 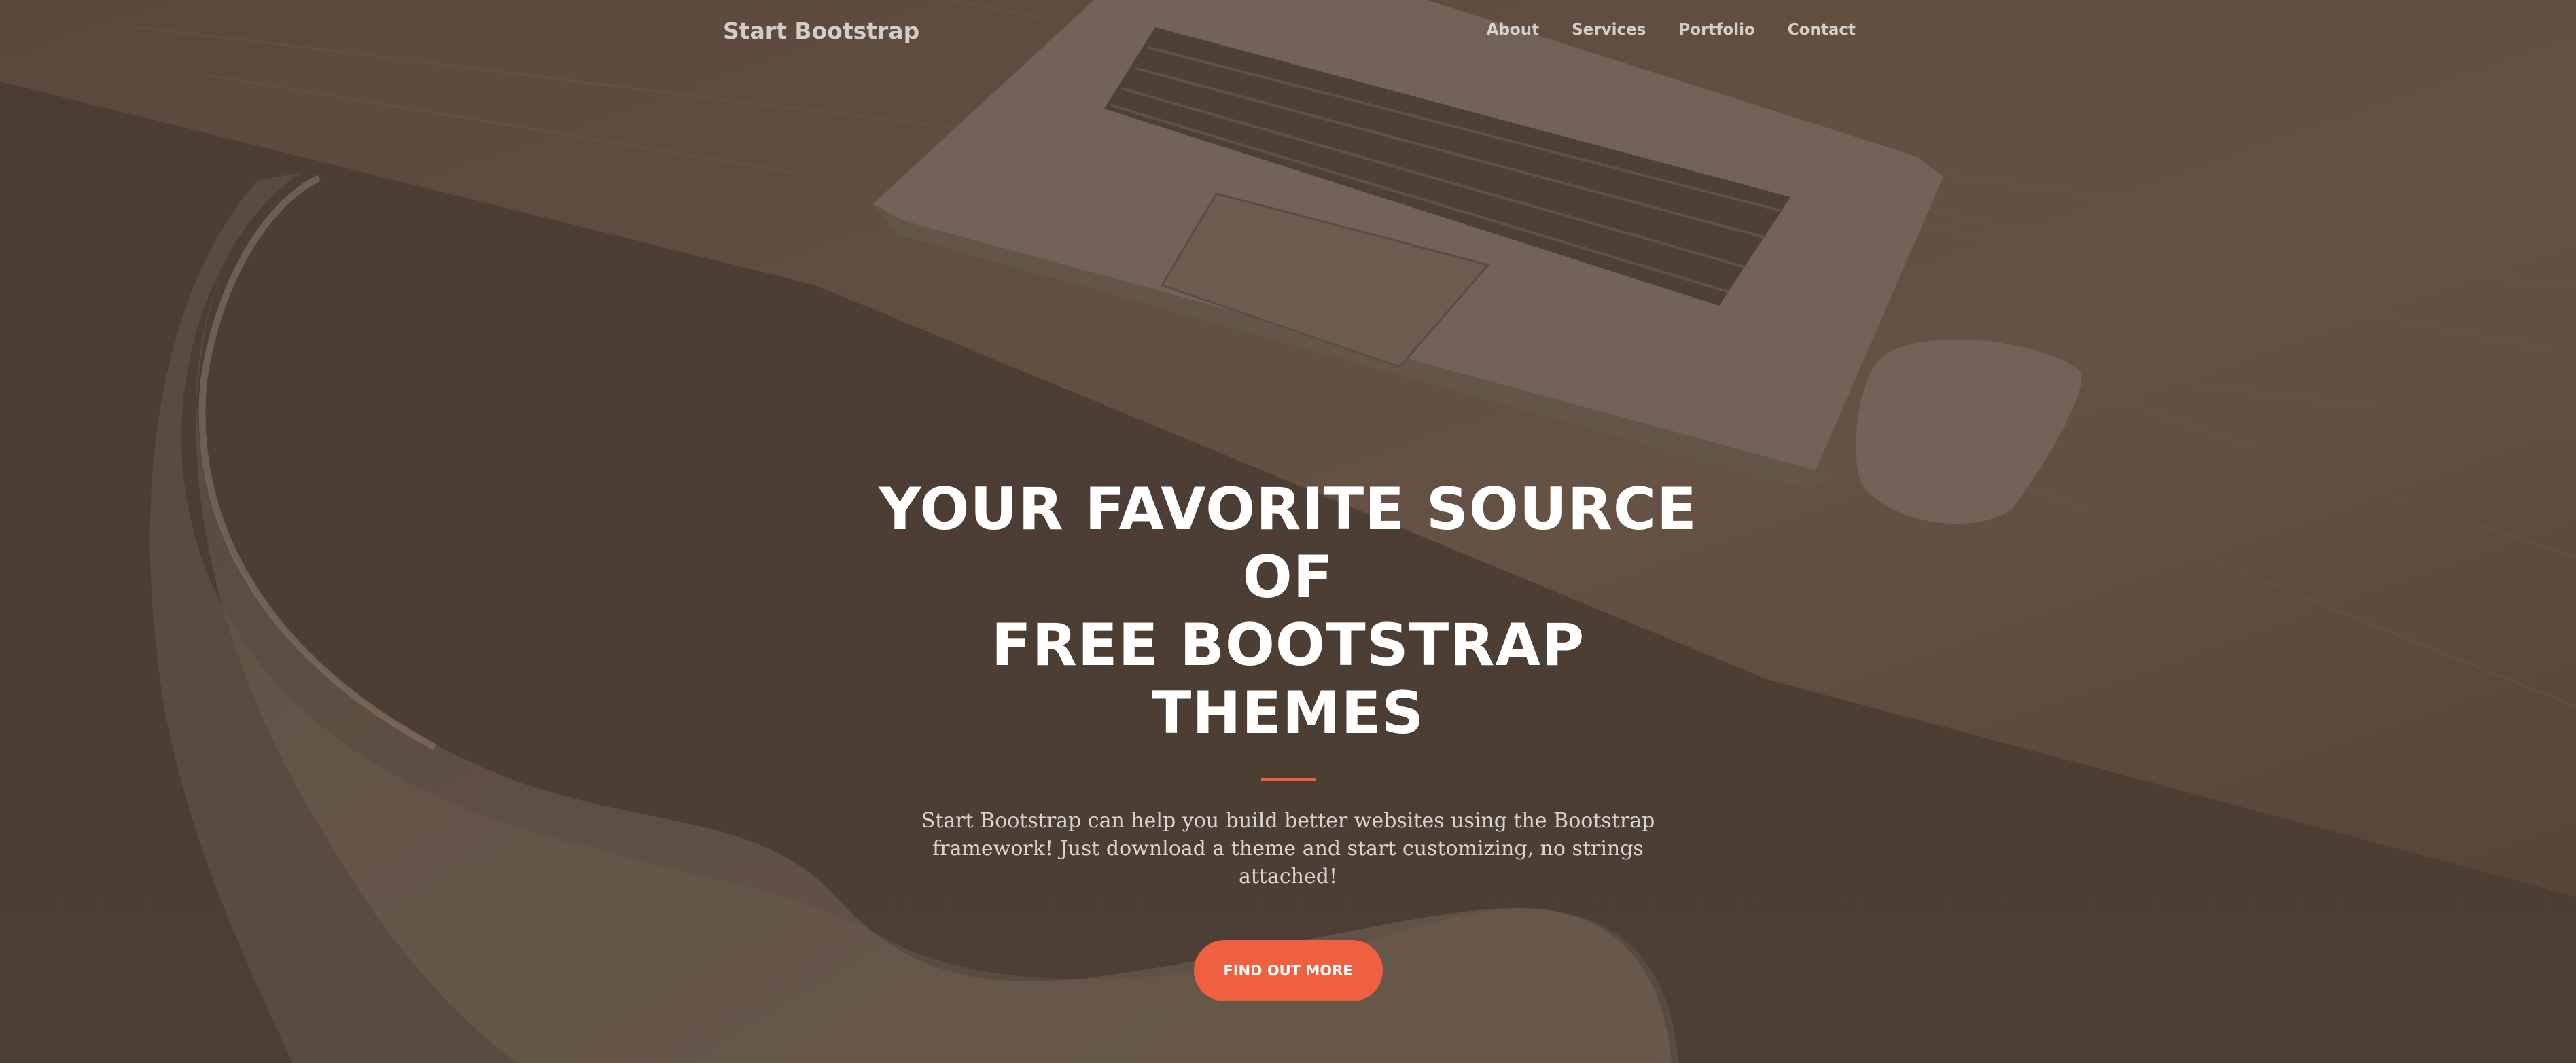 What do you see at coordinates (1288, 970) in the screenshot?
I see `find-out-more-button: Find Out More` at bounding box center [1288, 970].